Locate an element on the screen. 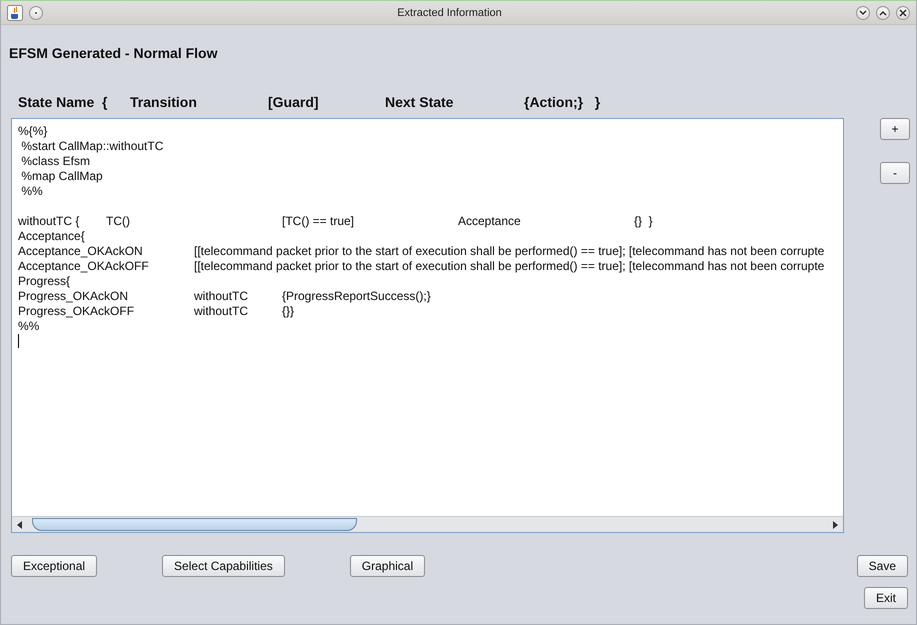  code-line: Progress_OKAckON withoutTC {ProgressReportSuccess();} is located at coordinates (225, 296).